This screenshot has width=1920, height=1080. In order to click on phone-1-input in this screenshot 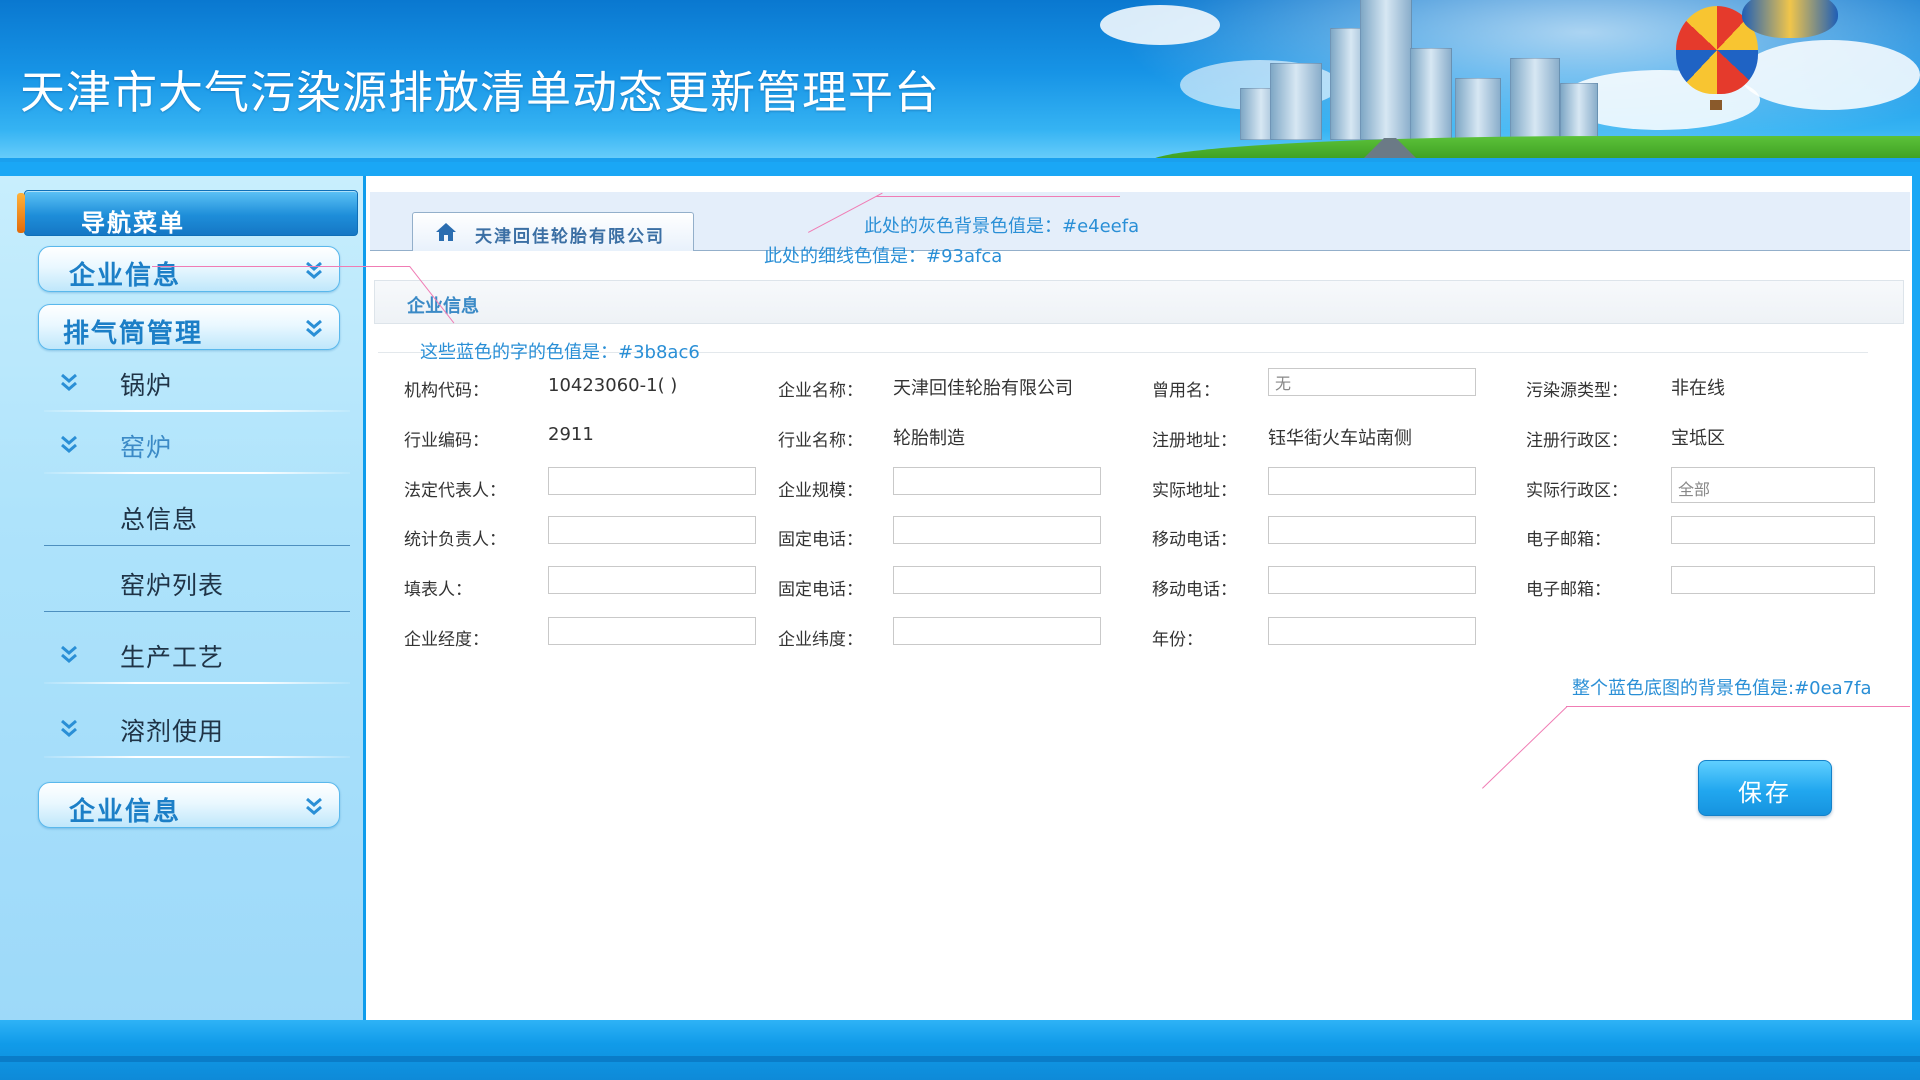, I will do `click(997, 530)`.